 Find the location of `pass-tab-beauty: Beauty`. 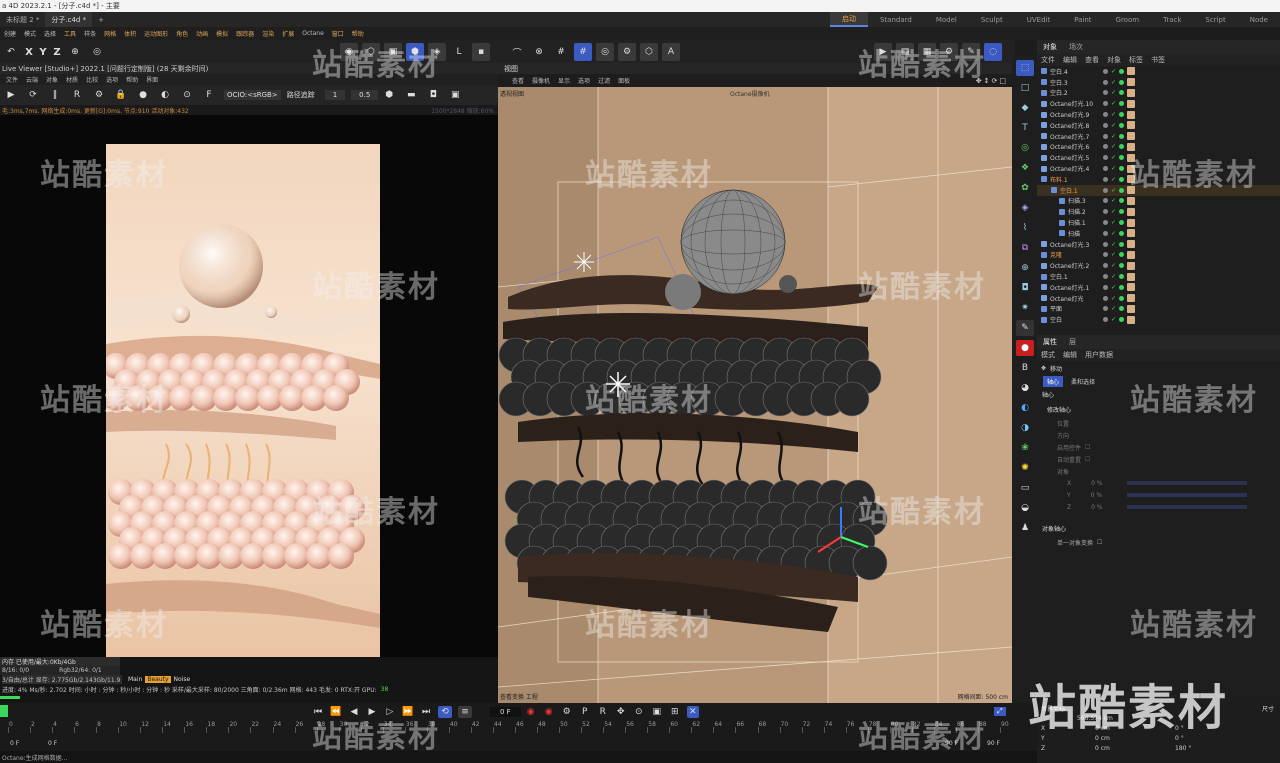

pass-tab-beauty: Beauty is located at coordinates (158, 679).